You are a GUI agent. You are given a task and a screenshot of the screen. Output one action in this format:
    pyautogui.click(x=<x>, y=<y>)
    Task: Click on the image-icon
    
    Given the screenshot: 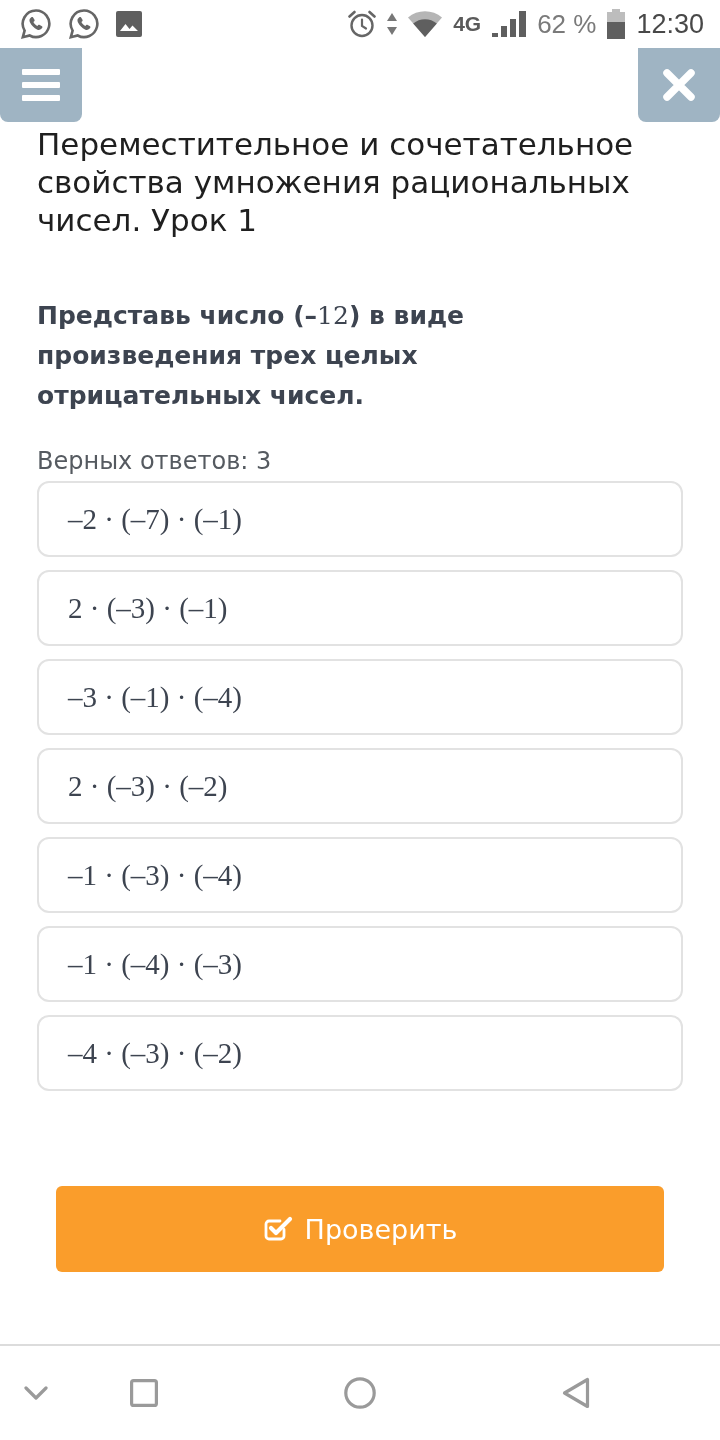 What is the action you would take?
    pyautogui.click(x=129, y=24)
    